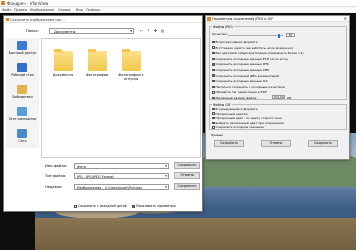 This screenshot has width=356, height=250. I want to click on place-this-pc: Этот компьютер, so click(22, 115).